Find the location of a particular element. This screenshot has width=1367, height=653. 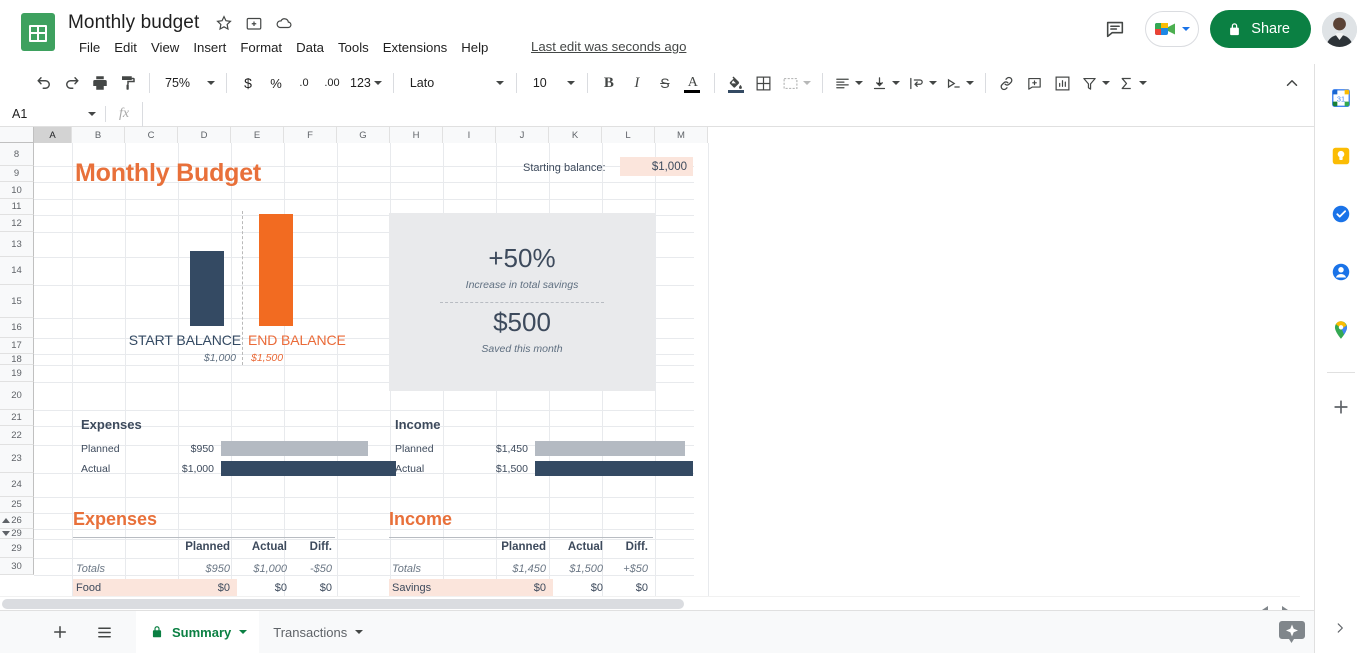

create-filter-button is located at coordinates (1095, 83).